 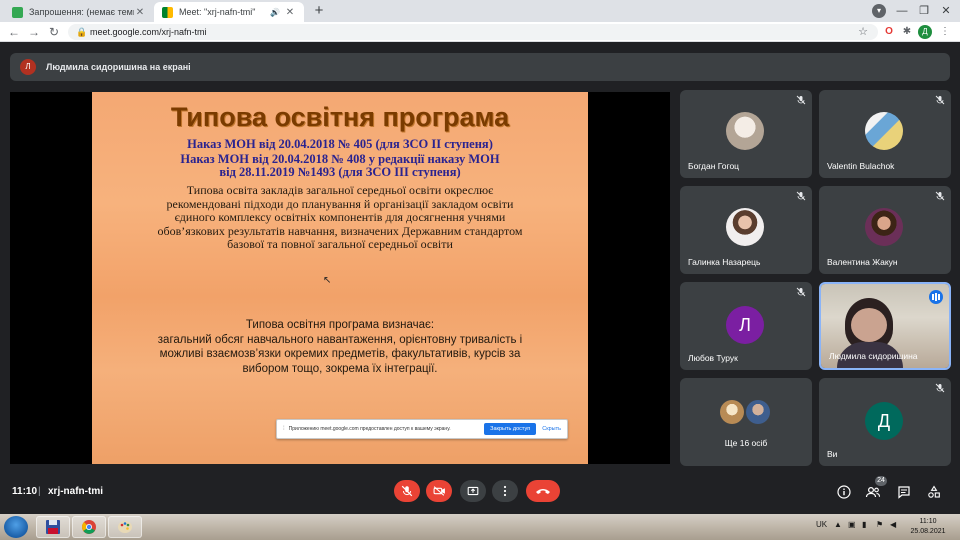 I want to click on profile-avatar: Д, so click(x=925, y=32).